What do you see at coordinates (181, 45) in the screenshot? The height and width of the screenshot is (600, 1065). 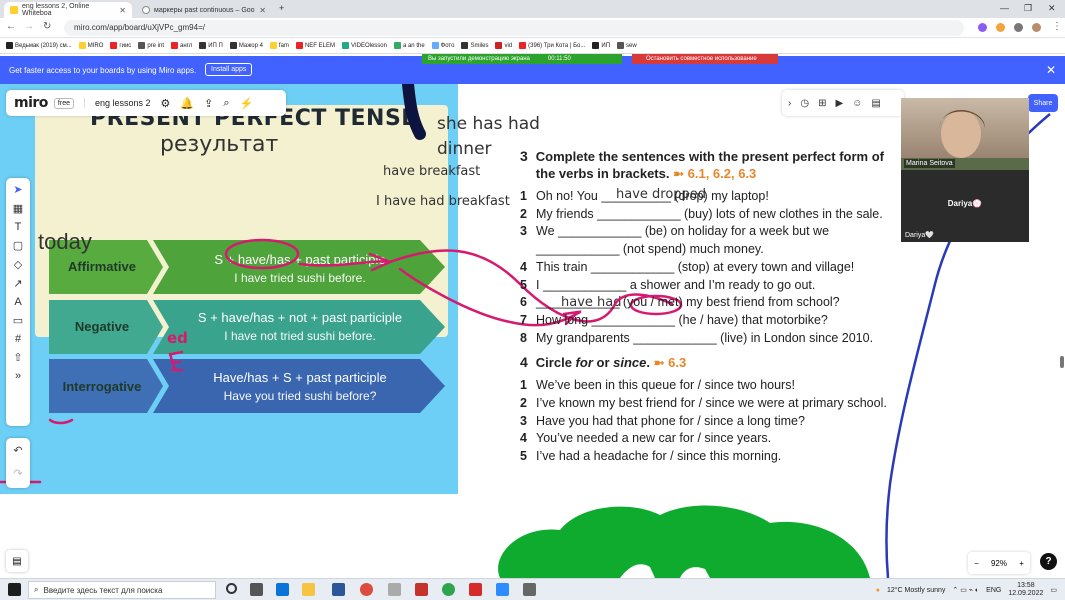 I see `bookmark-item: англ` at bounding box center [181, 45].